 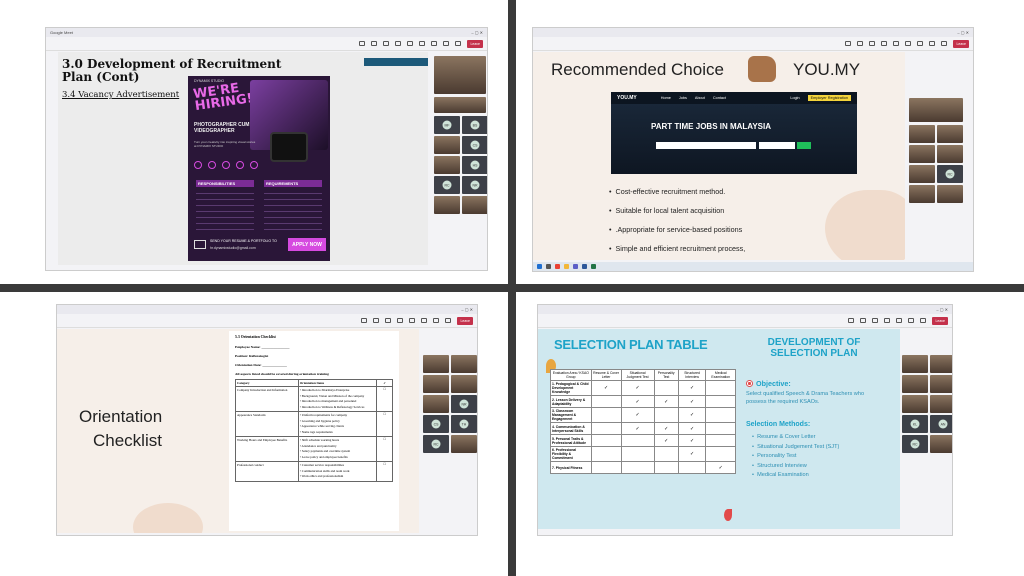 What do you see at coordinates (447, 125) in the screenshot?
I see `participant-tile: MF` at bounding box center [447, 125].